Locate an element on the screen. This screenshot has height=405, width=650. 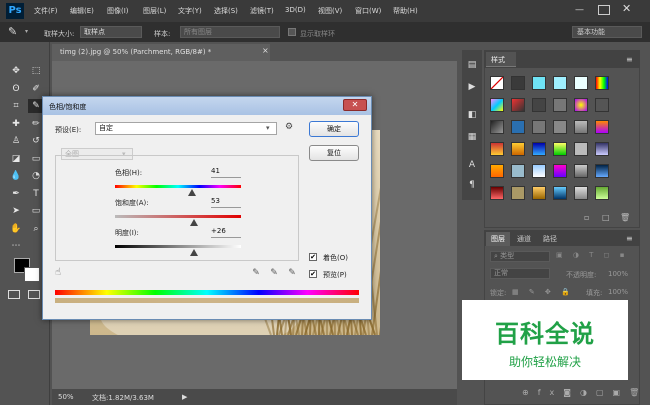
layer-filter-icons: ▣ ◑ T ◻ ▪ is located at coordinates (596, 256).